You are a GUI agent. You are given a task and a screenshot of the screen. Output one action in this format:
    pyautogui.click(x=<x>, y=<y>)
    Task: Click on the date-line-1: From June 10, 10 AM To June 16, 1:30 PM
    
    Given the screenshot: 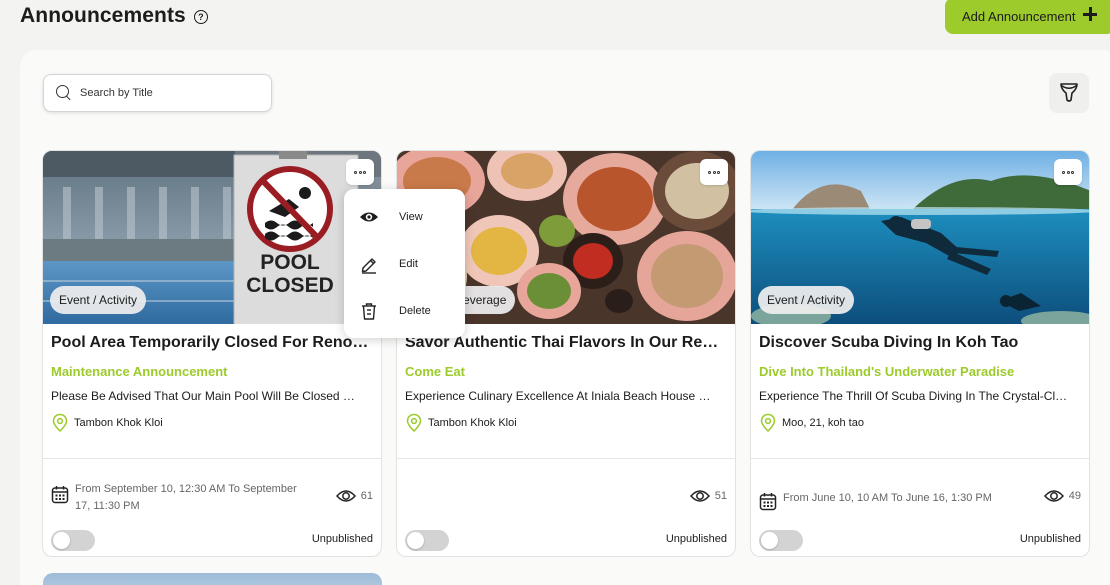 What is the action you would take?
    pyautogui.click(x=887, y=498)
    